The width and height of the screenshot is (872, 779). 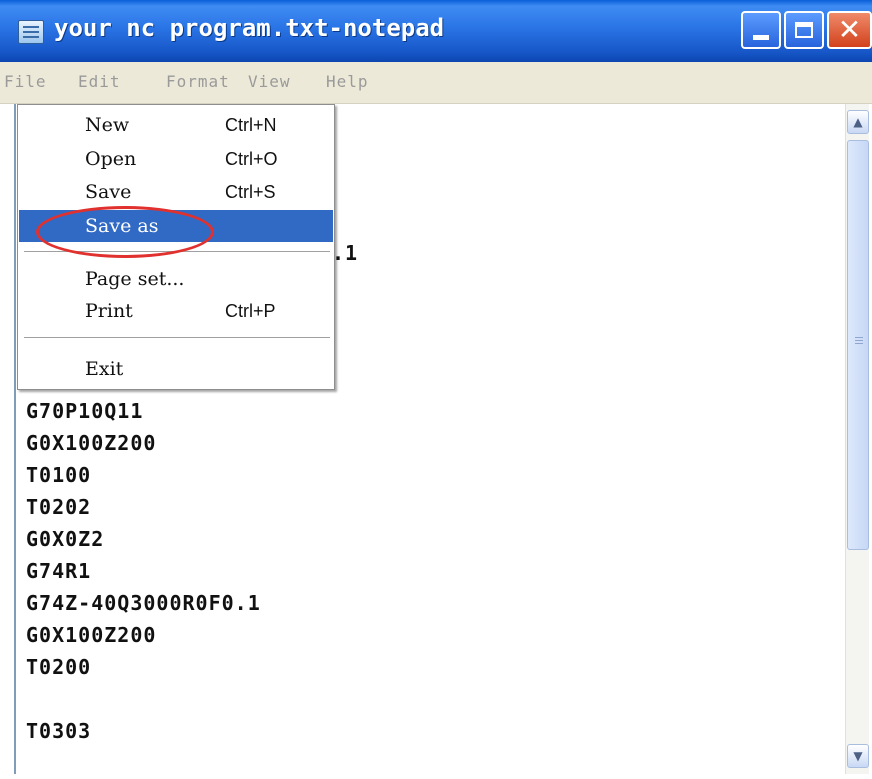 I want to click on menu-item-shortcut: Ctrl+N, so click(x=251, y=125).